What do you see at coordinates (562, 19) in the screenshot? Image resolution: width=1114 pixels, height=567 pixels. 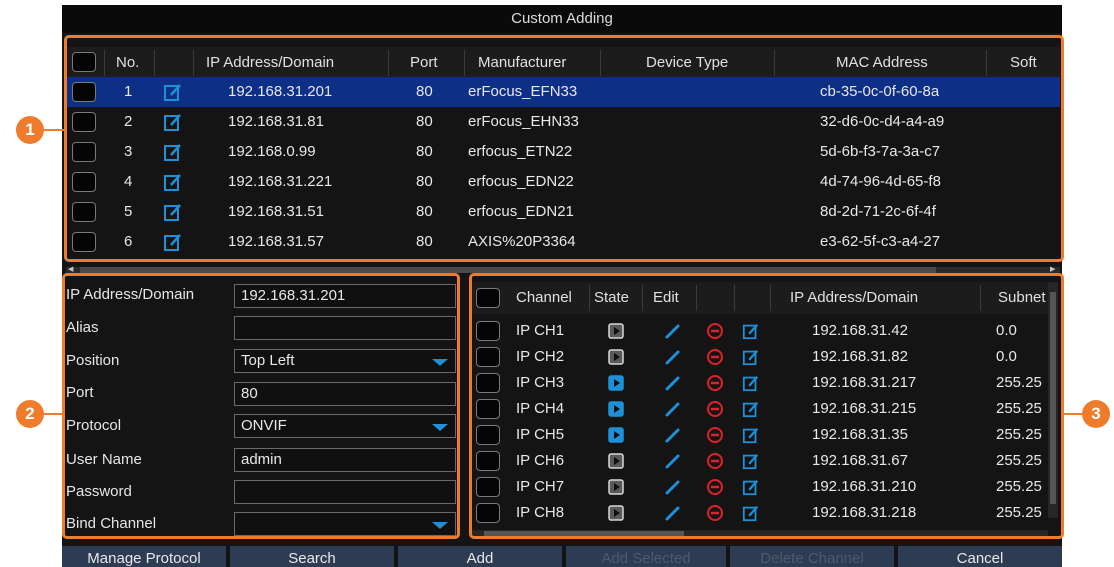 I see `window-title: Custom Adding` at bounding box center [562, 19].